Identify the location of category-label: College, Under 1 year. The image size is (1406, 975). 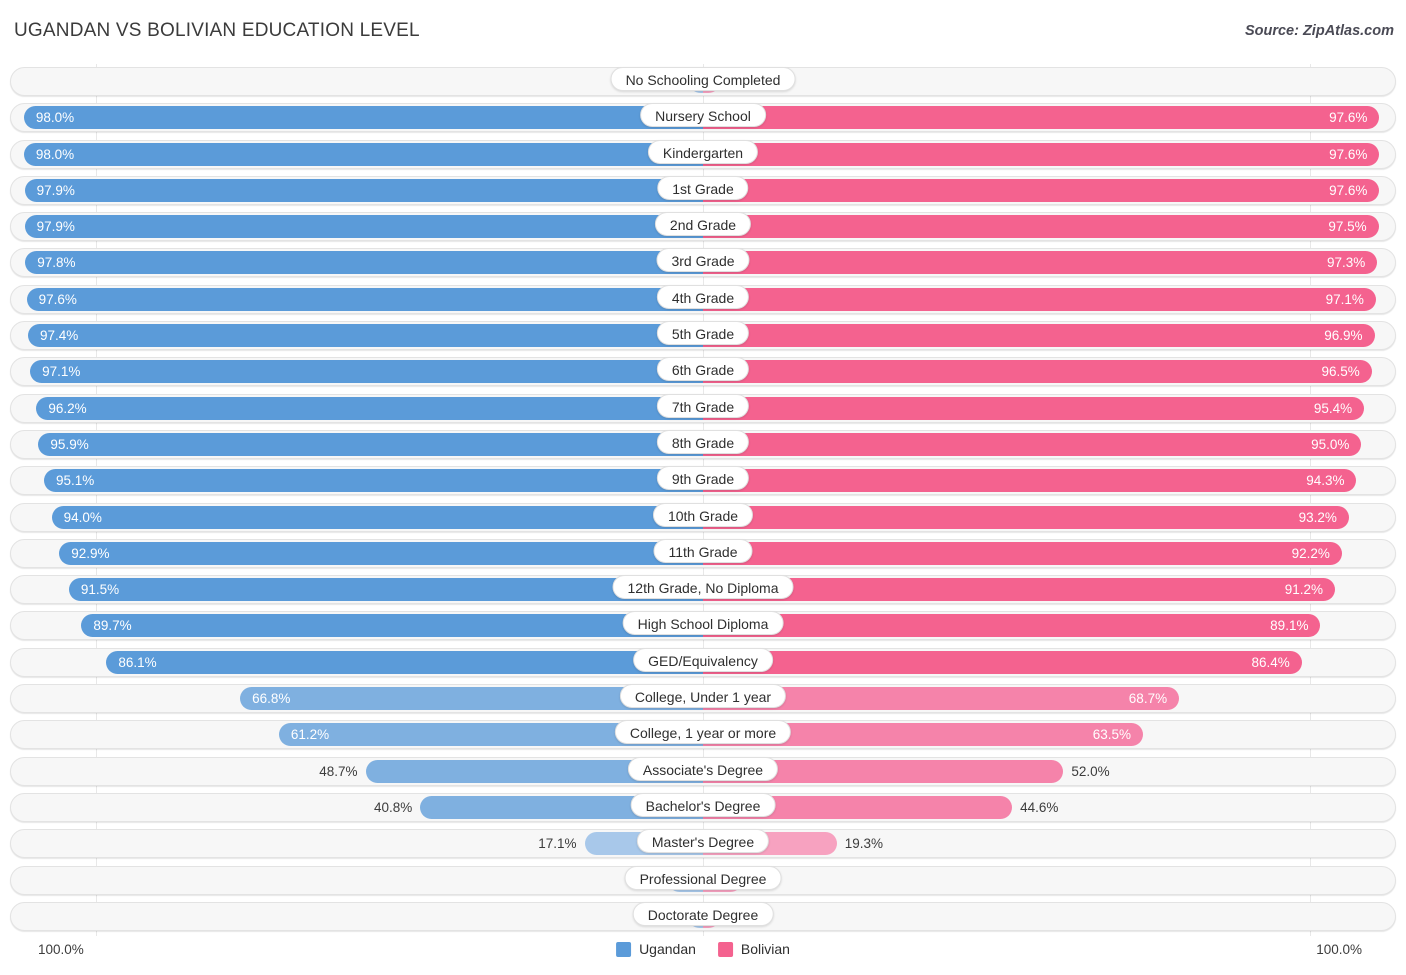
(703, 696).